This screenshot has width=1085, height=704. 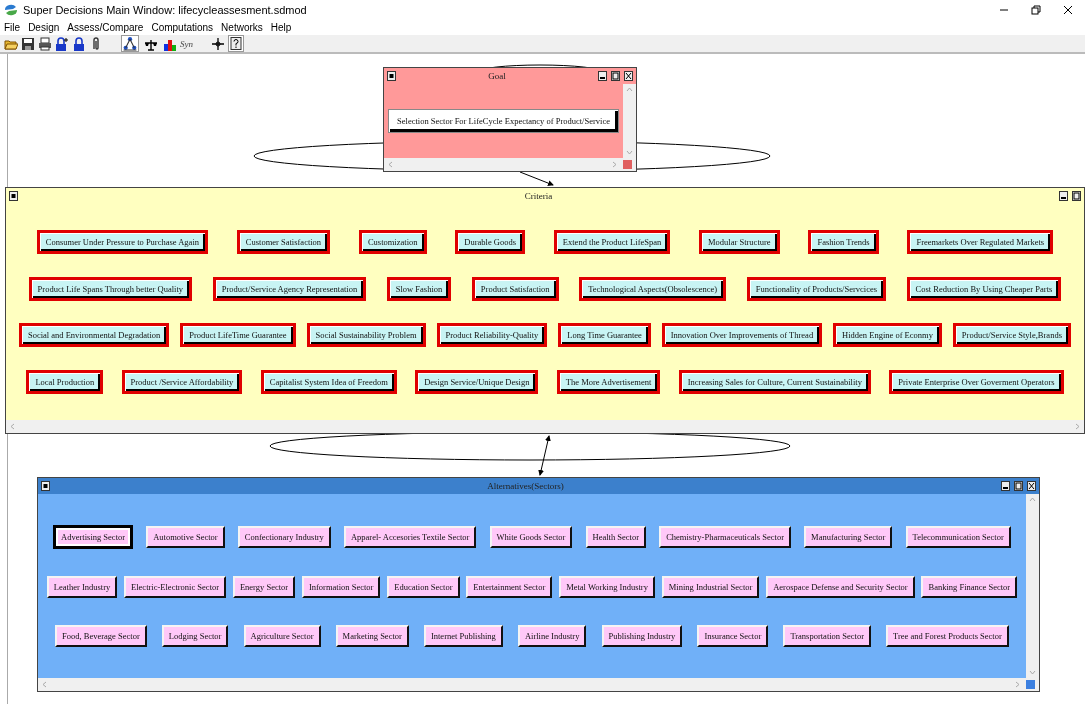 What do you see at coordinates (710, 587) in the screenshot?
I see `node-button: Mining Industrial Sector` at bounding box center [710, 587].